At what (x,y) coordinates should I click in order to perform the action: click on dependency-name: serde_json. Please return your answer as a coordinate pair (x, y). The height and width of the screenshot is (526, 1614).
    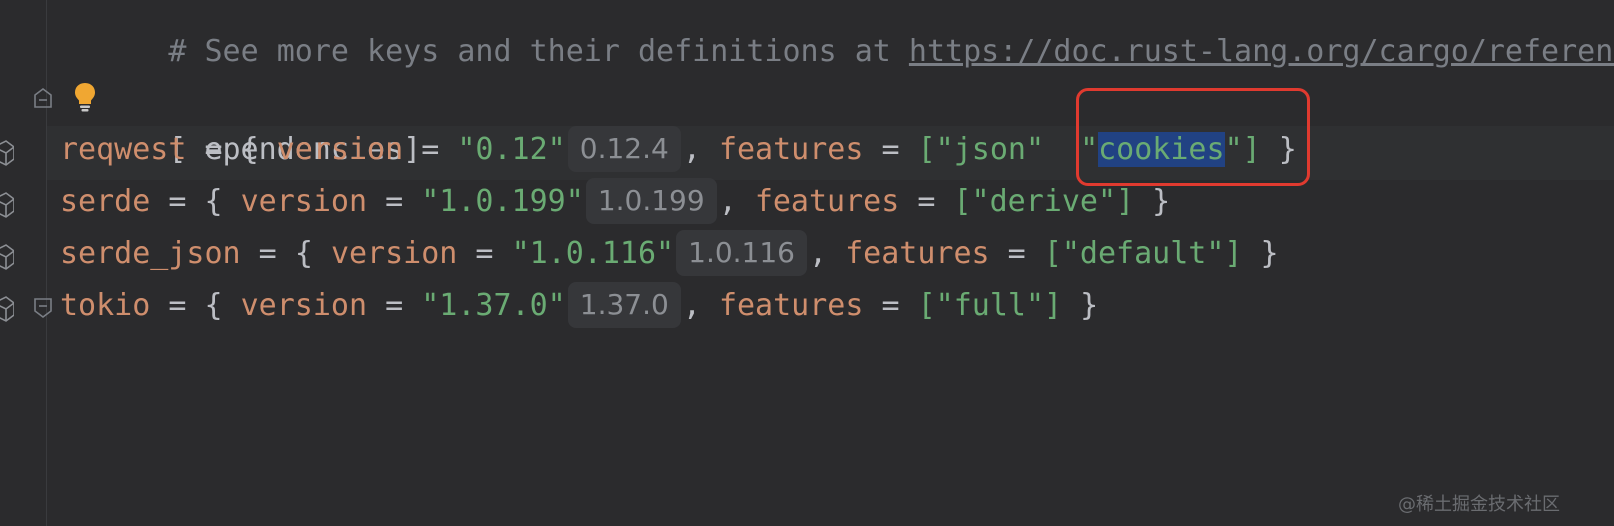
    Looking at the image, I should click on (150, 253).